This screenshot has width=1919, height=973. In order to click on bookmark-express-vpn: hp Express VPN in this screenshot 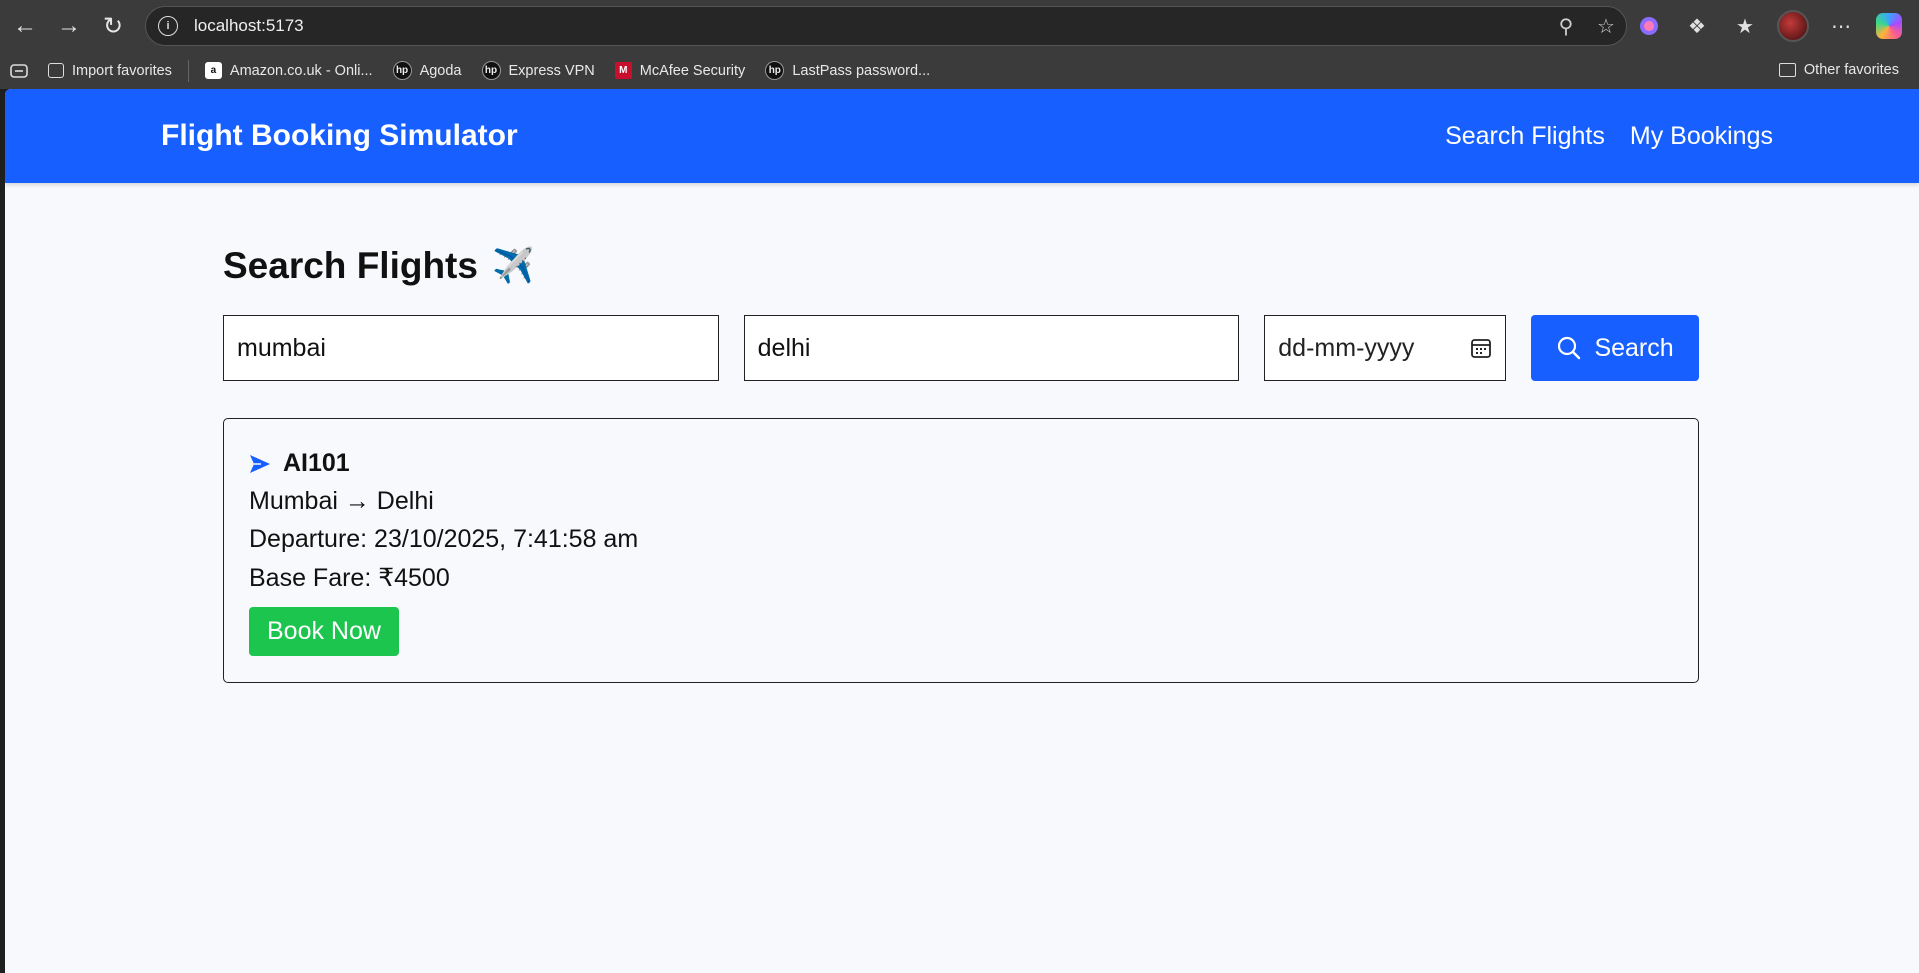, I will do `click(538, 71)`.